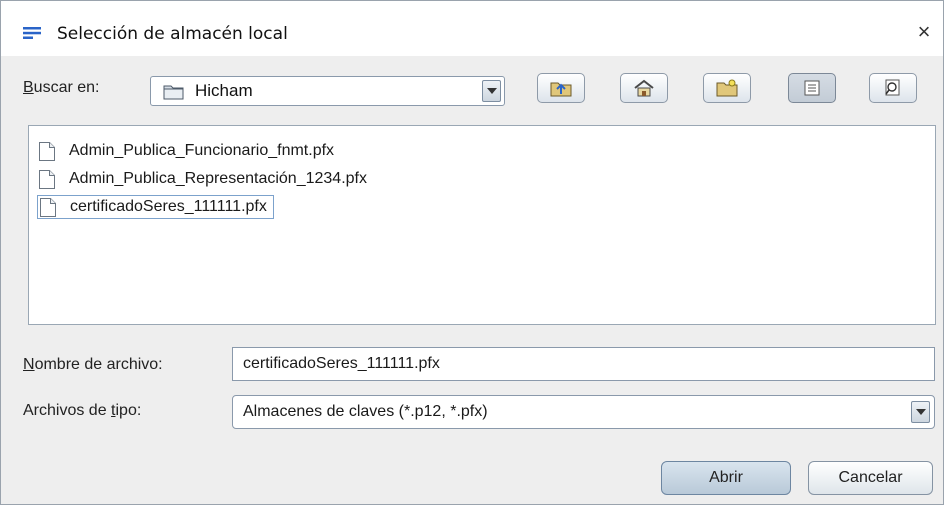  I want to click on close-button: ×, so click(924, 32).